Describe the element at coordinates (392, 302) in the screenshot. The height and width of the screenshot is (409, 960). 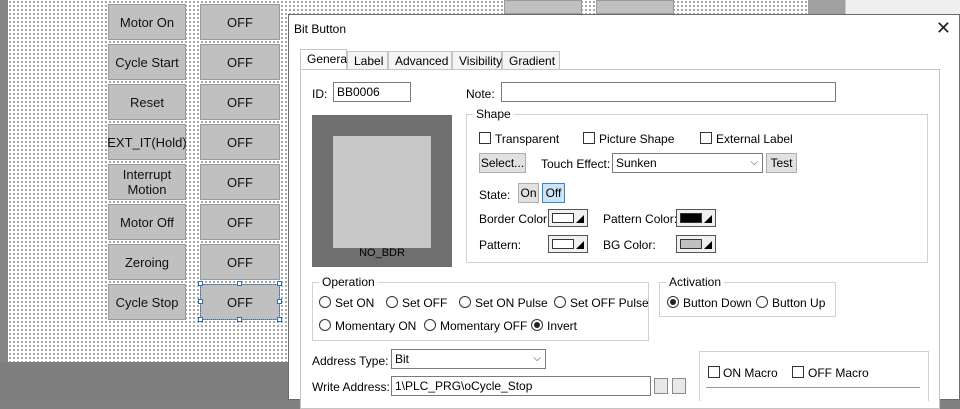
I see `op-set-off-radio` at that location.